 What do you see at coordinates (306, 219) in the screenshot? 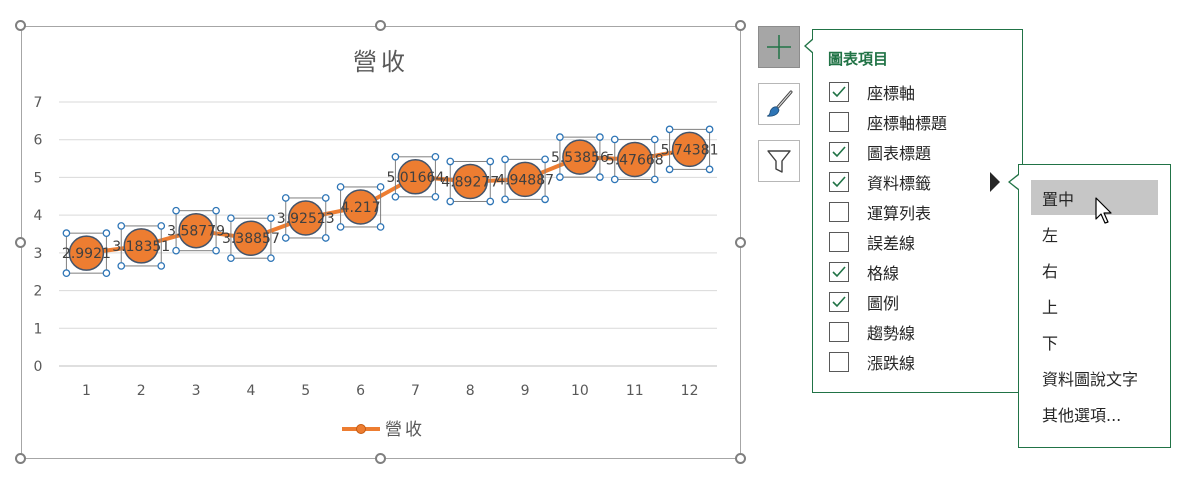
I see `data-label: 3.92523` at bounding box center [306, 219].